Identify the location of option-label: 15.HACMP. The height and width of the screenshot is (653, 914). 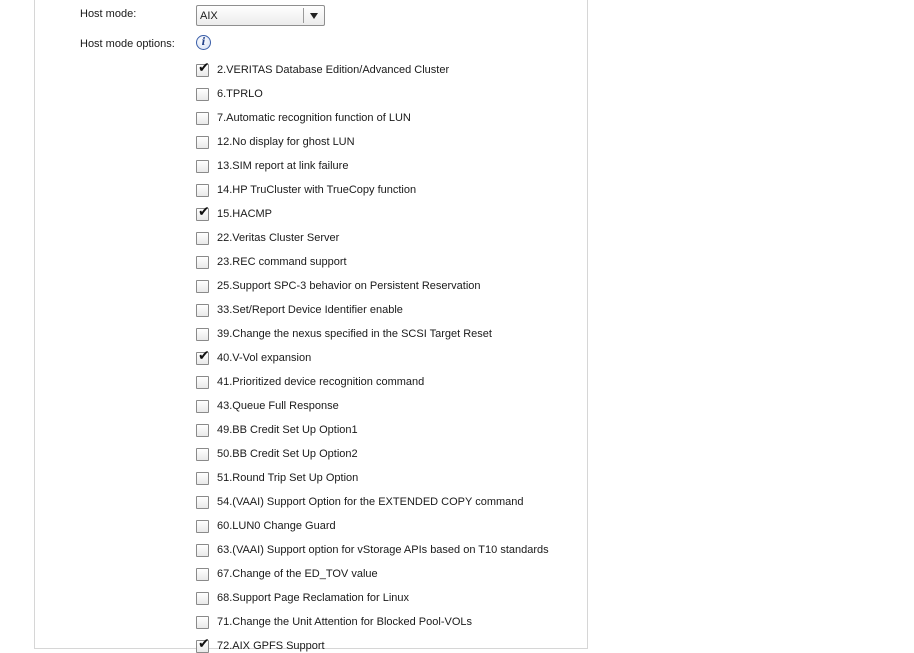
(244, 214).